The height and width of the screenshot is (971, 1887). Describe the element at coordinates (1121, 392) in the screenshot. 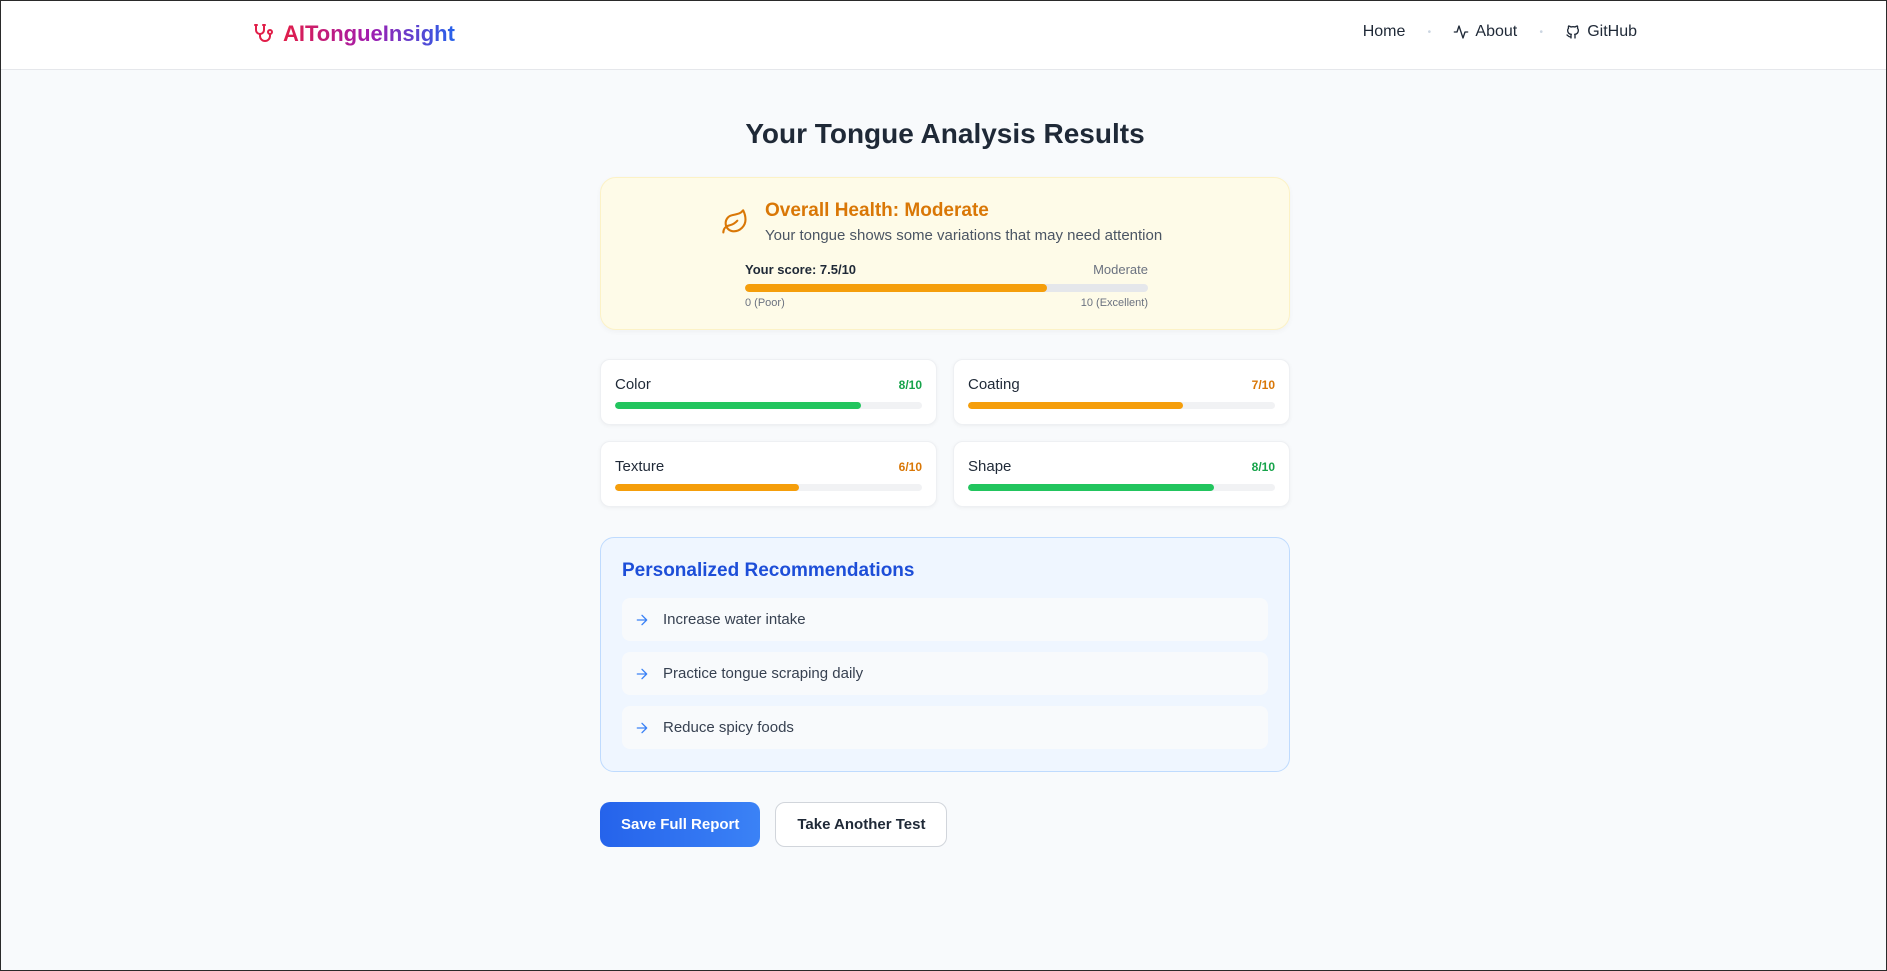

I see `metric-card-coating: Coating 7/10` at that location.